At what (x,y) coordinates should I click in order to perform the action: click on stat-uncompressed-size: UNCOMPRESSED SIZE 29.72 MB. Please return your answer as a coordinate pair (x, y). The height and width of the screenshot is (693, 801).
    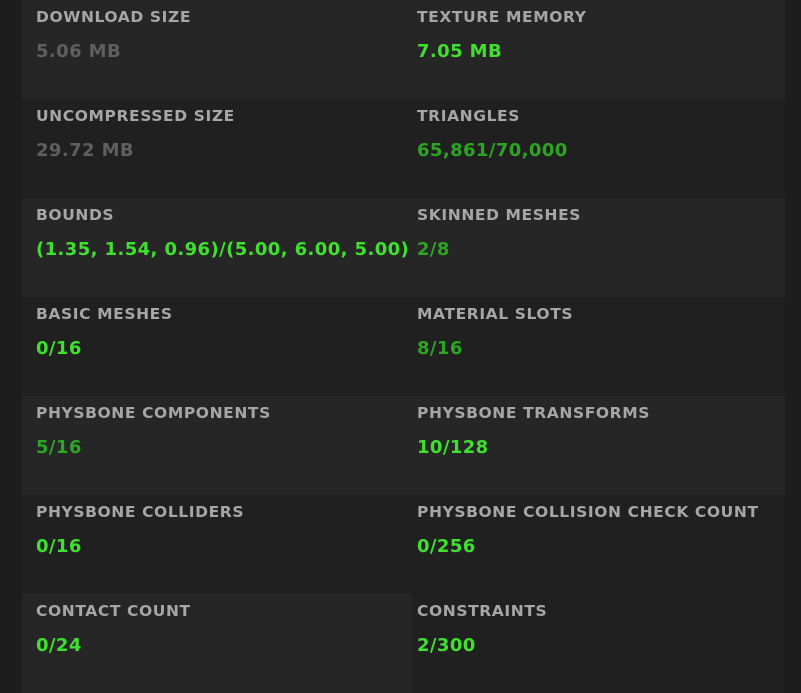
    Looking at the image, I should click on (217, 148).